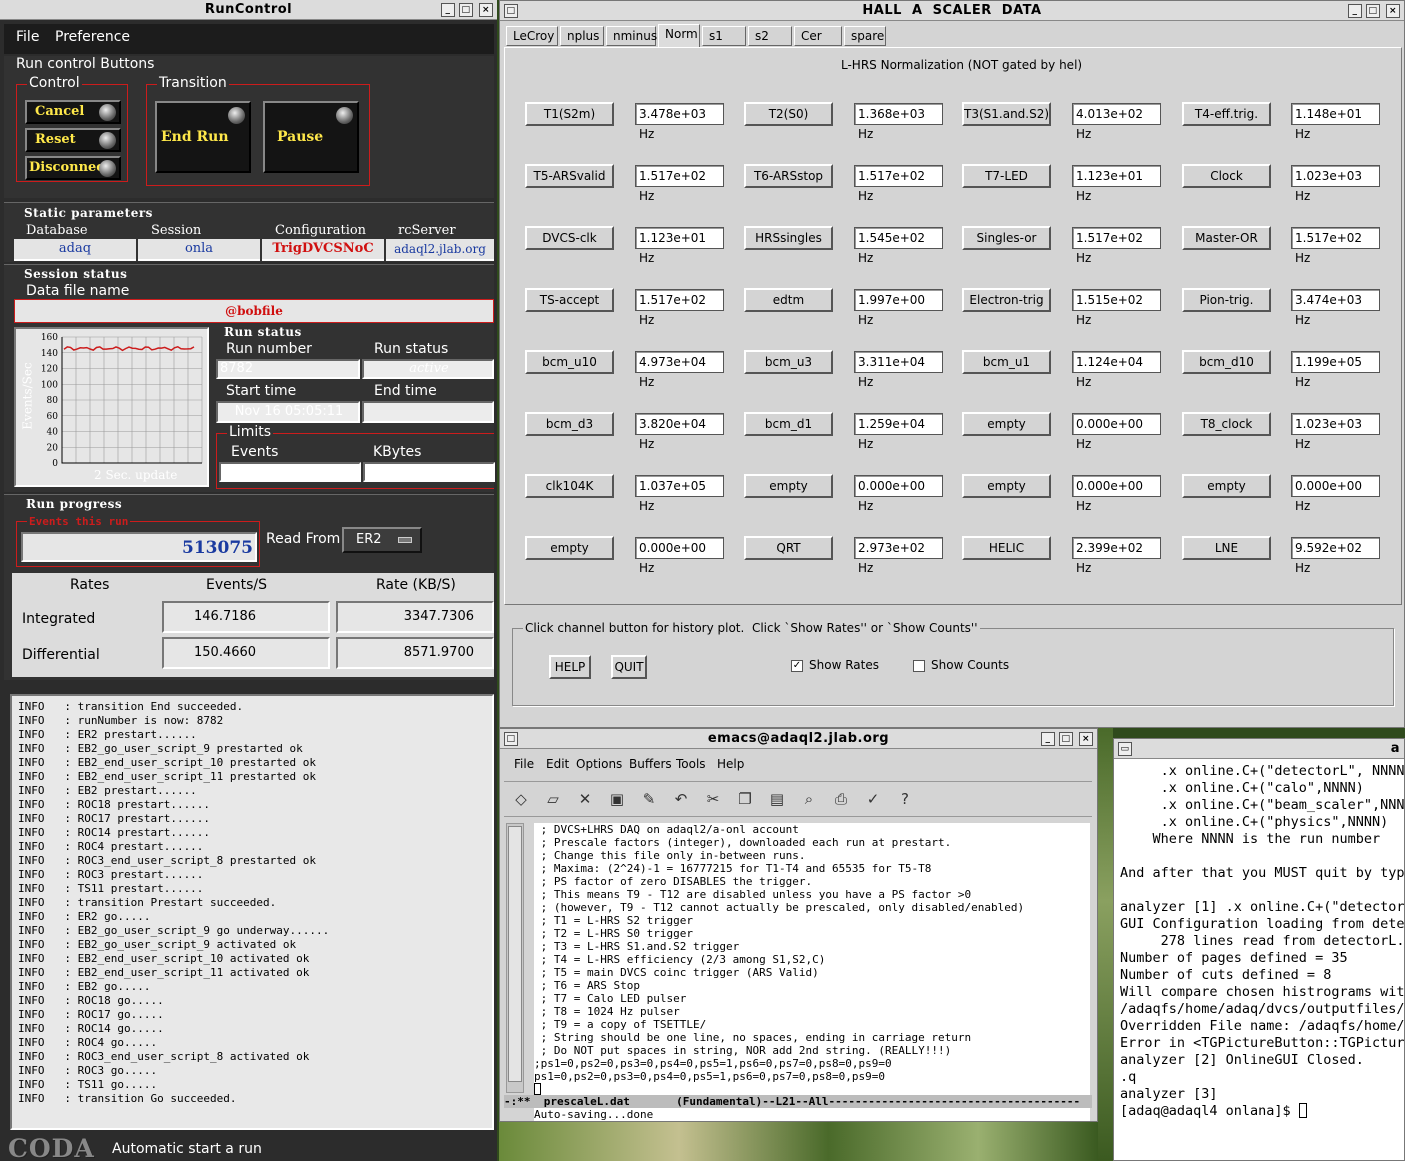 This screenshot has width=1405, height=1161. I want to click on emacs-menu-edit: Edit, so click(557, 764).